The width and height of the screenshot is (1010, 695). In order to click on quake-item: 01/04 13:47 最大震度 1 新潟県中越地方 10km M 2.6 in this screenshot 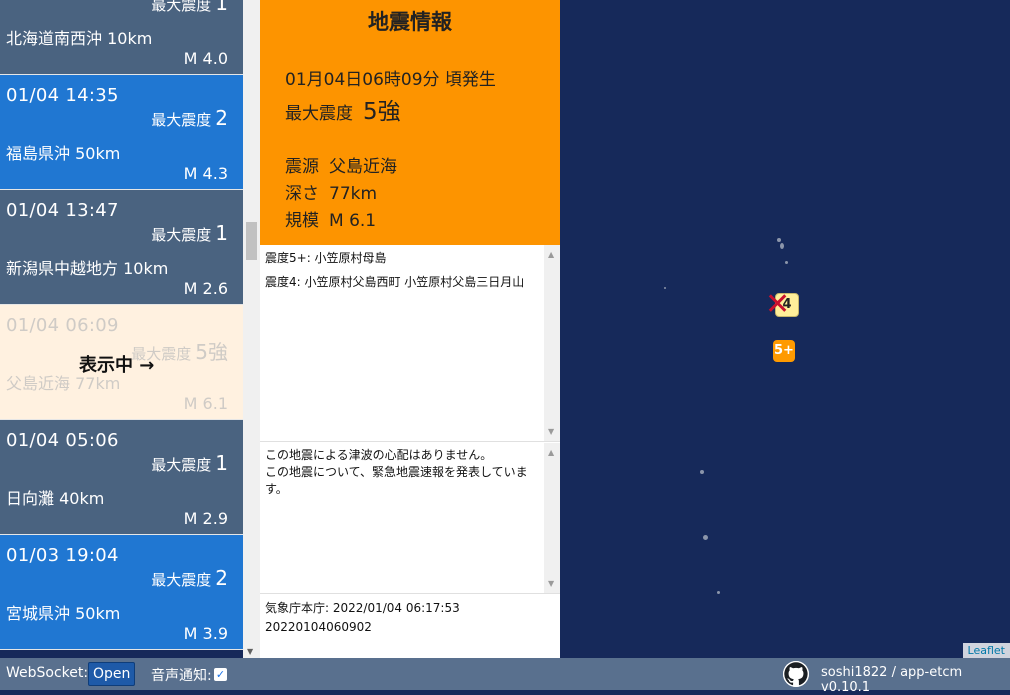, I will do `click(121, 247)`.